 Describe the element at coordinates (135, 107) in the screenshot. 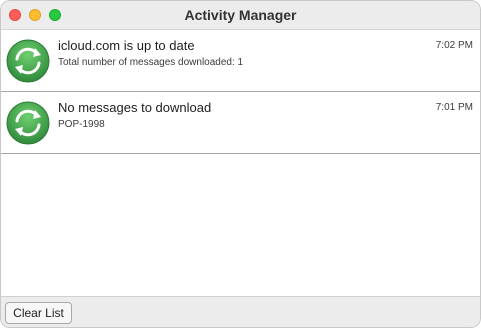

I see `activity-title: No messages to download` at that location.